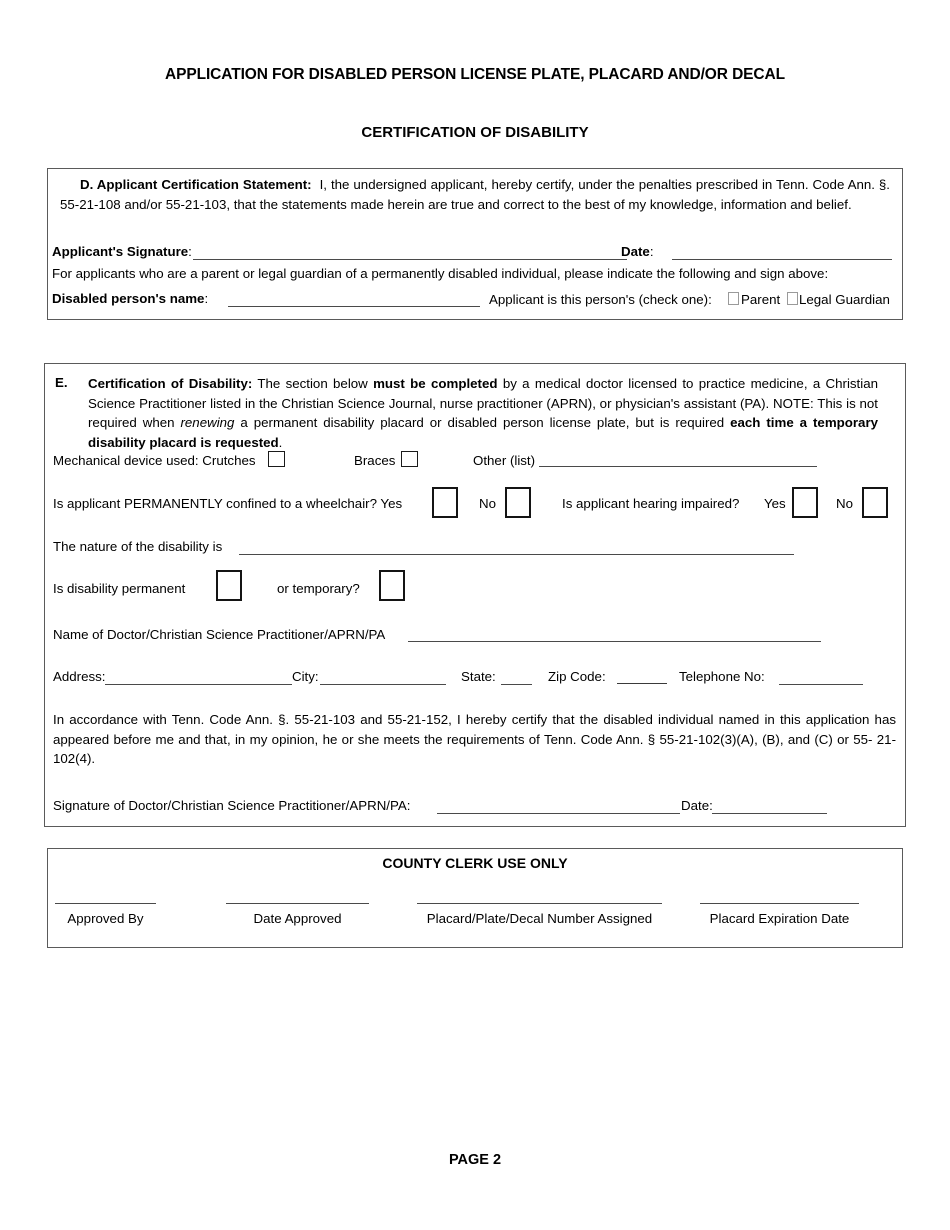  What do you see at coordinates (375, 460) in the screenshot?
I see `braces-label: Braces` at bounding box center [375, 460].